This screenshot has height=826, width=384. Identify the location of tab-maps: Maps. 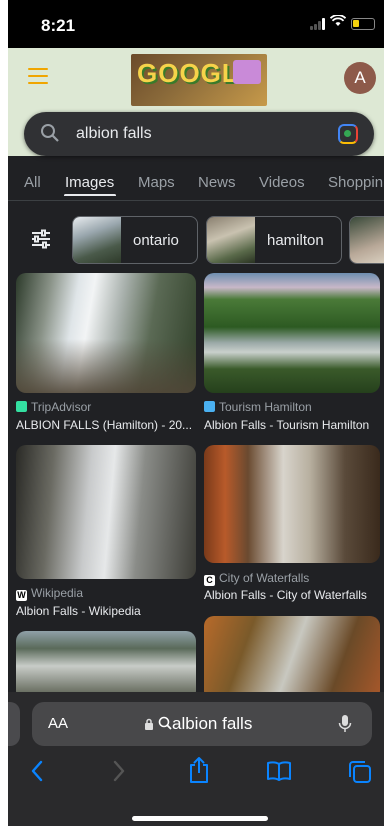
(156, 182).